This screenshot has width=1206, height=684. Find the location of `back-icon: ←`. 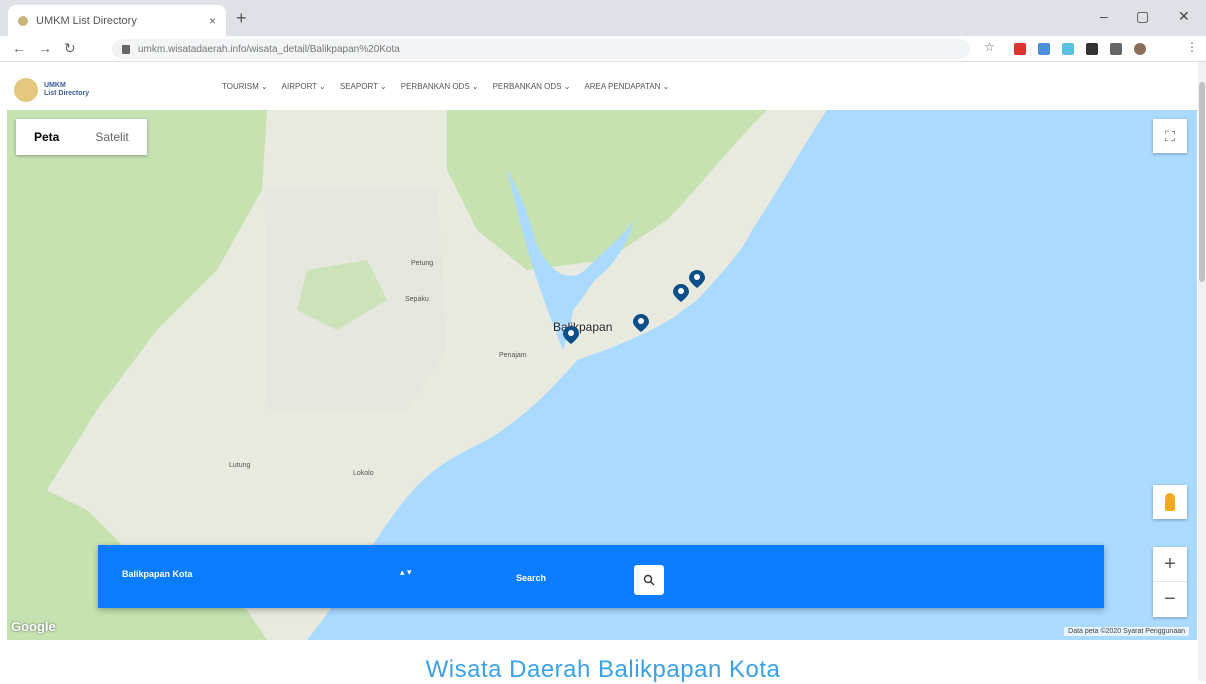

back-icon: ← is located at coordinates (19, 48).